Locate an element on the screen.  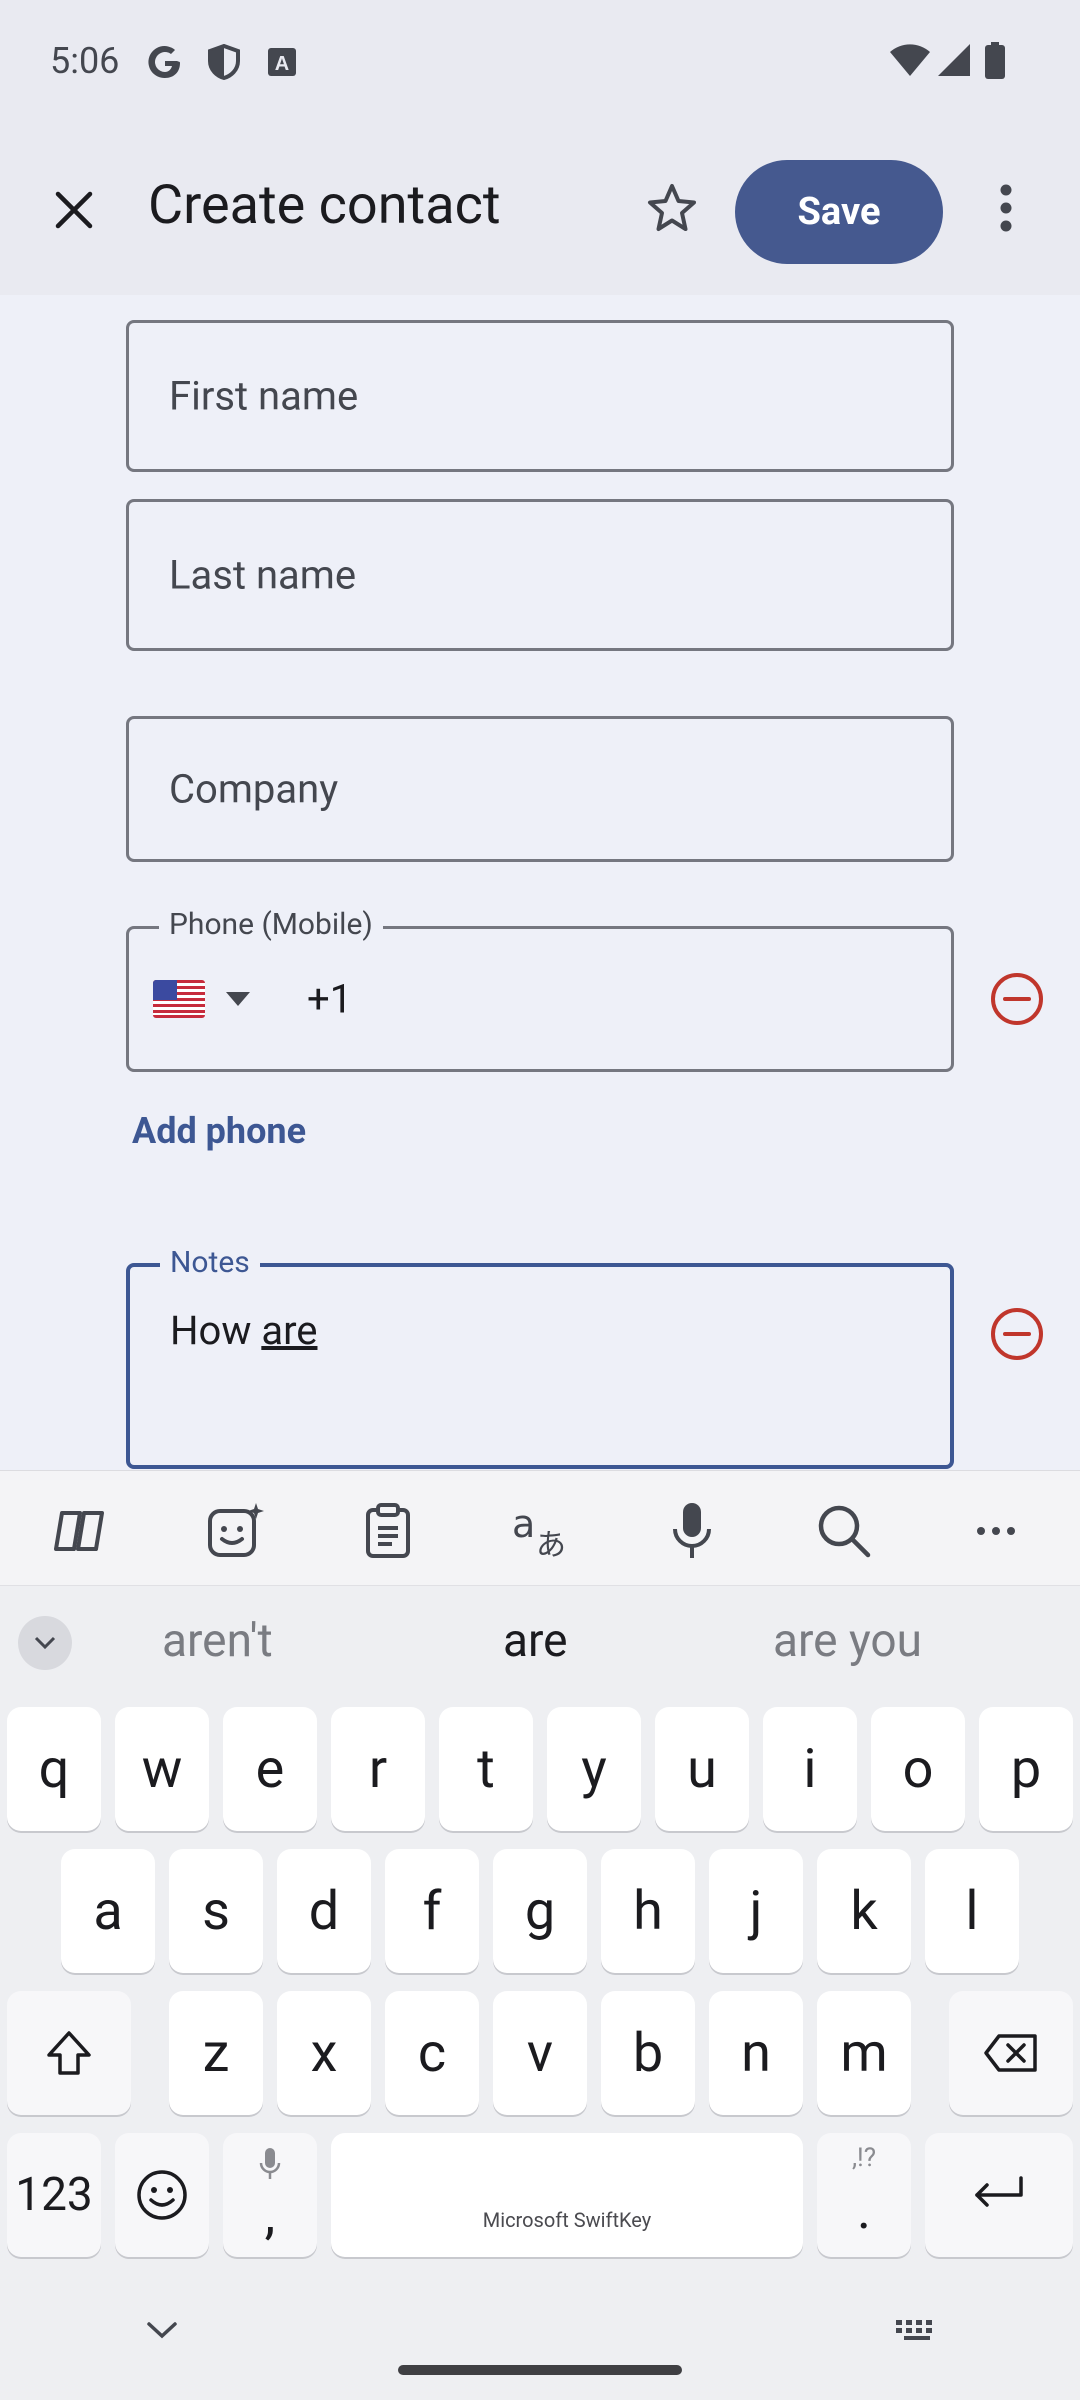
copilot-icon is located at coordinates (82, 1531).